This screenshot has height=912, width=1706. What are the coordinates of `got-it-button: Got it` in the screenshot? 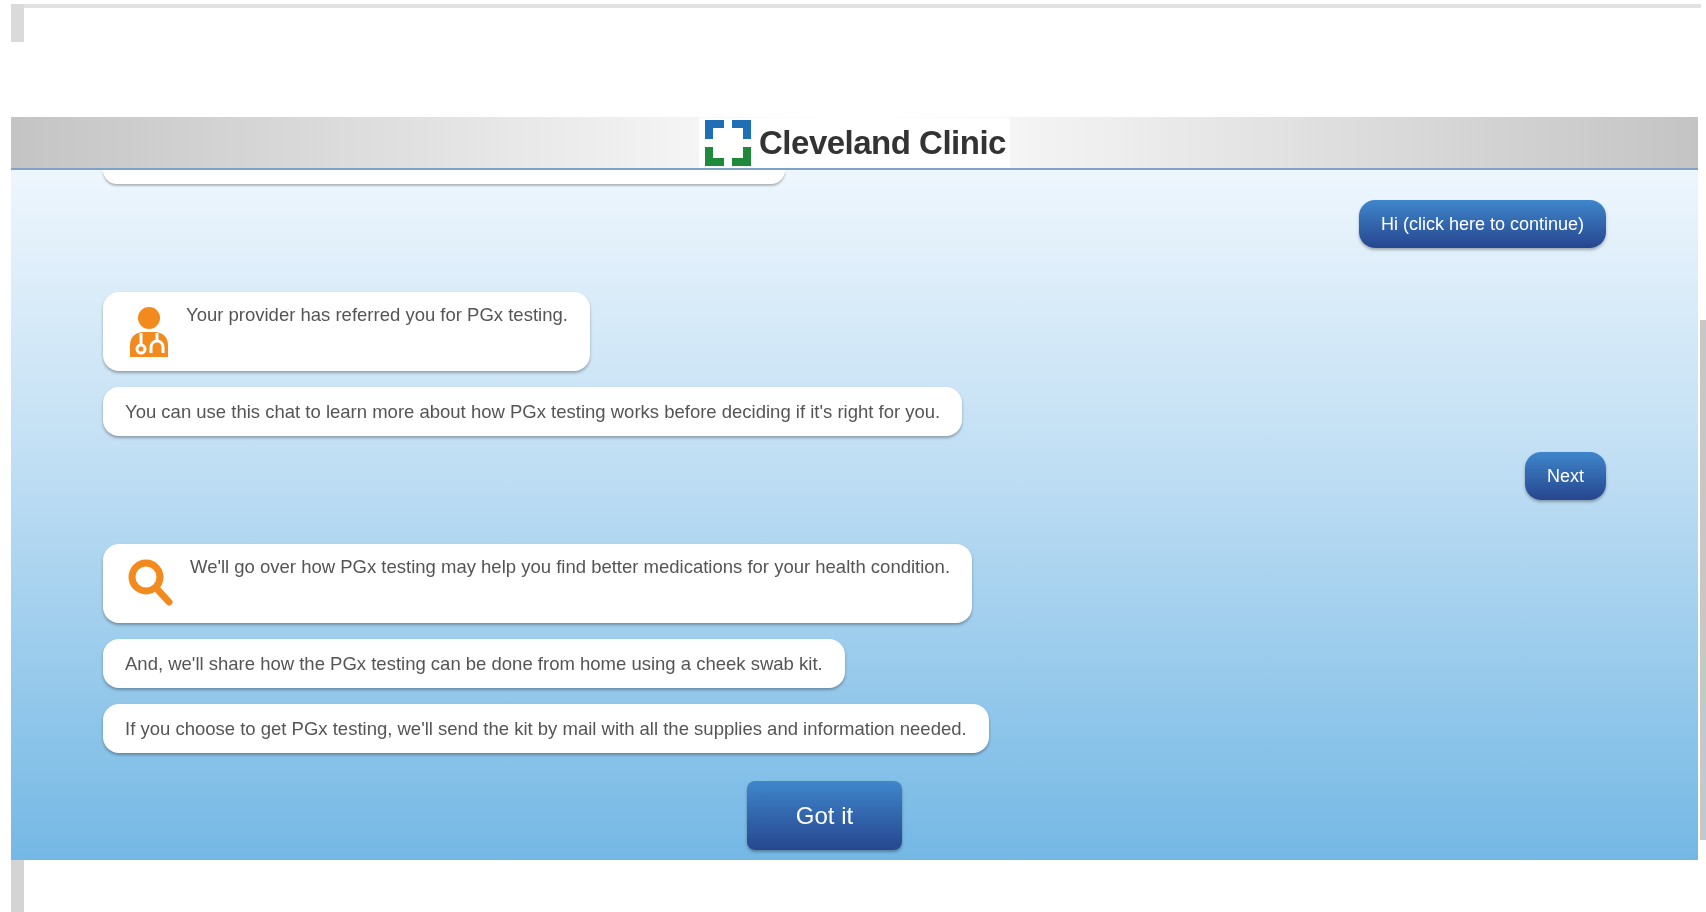 It's located at (824, 815).